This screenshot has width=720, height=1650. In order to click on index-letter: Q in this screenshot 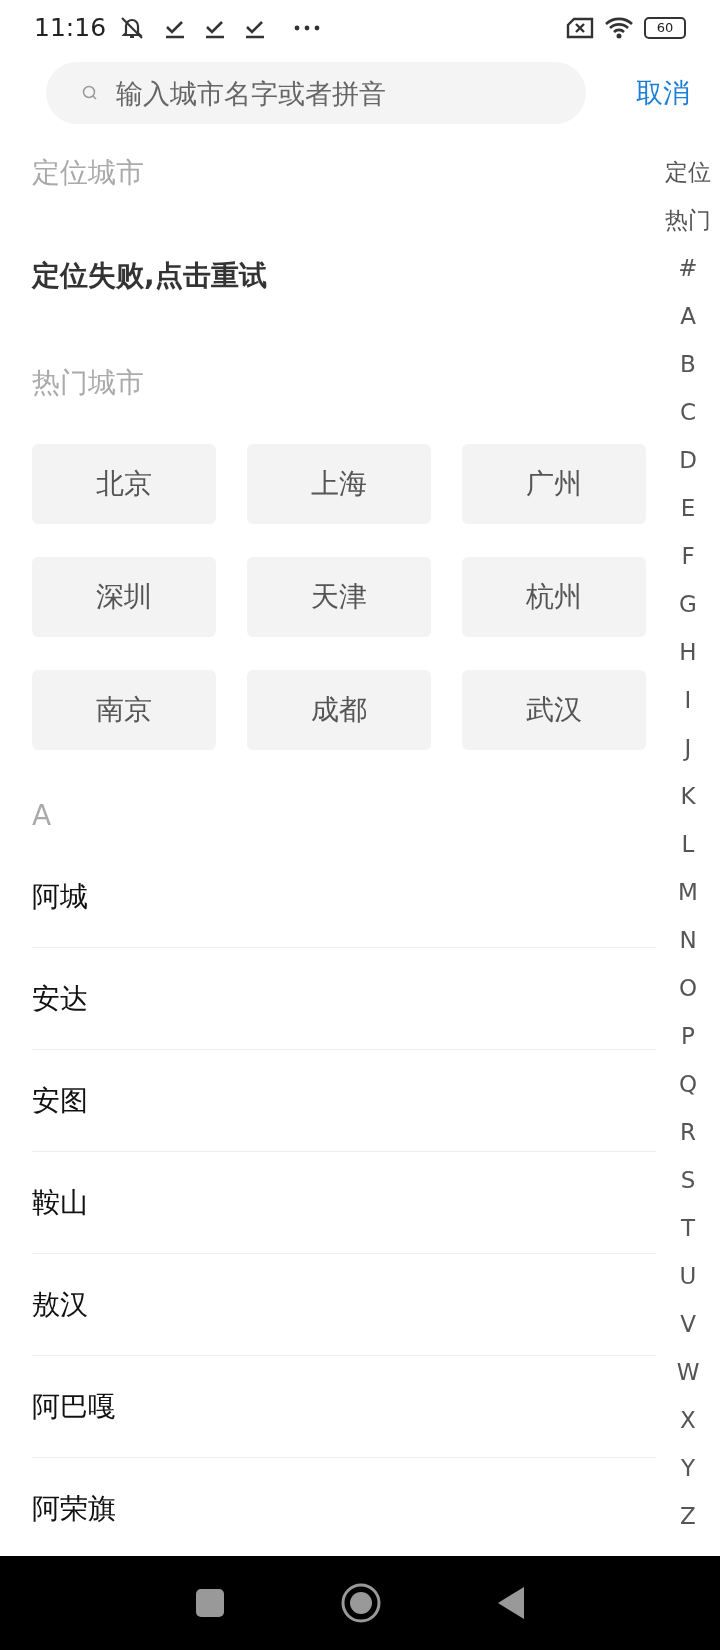, I will do `click(688, 1084)`.